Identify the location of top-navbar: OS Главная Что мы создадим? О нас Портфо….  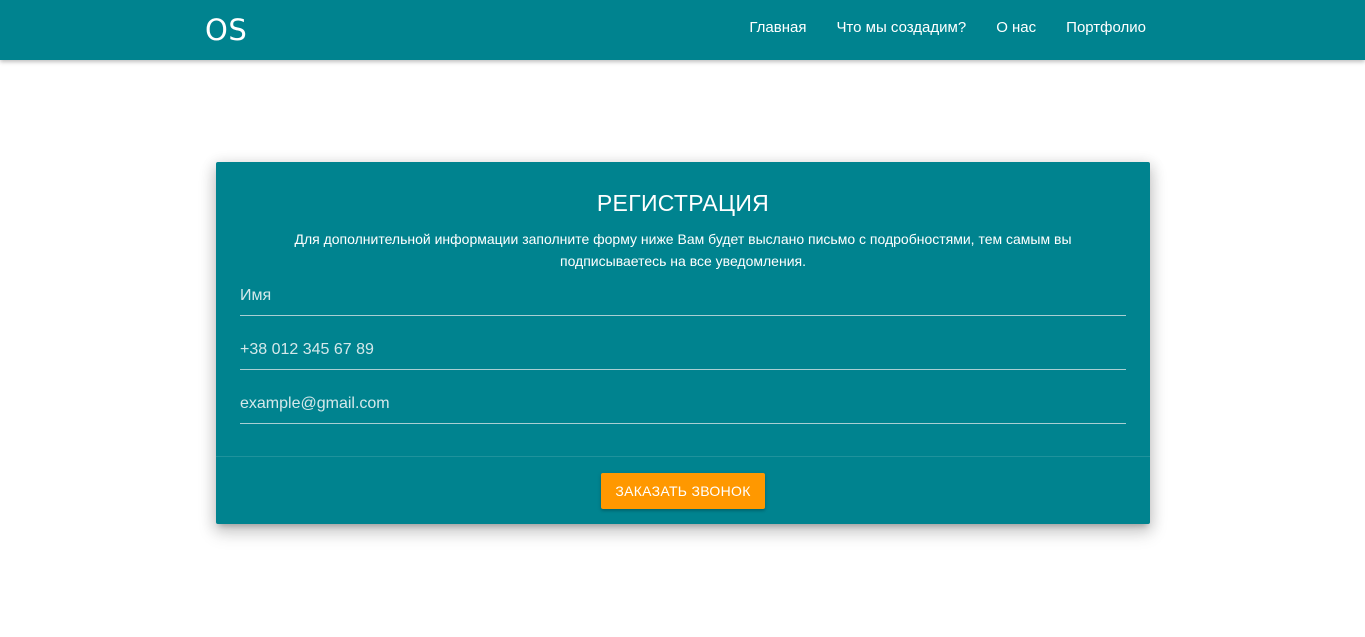
(682, 30).